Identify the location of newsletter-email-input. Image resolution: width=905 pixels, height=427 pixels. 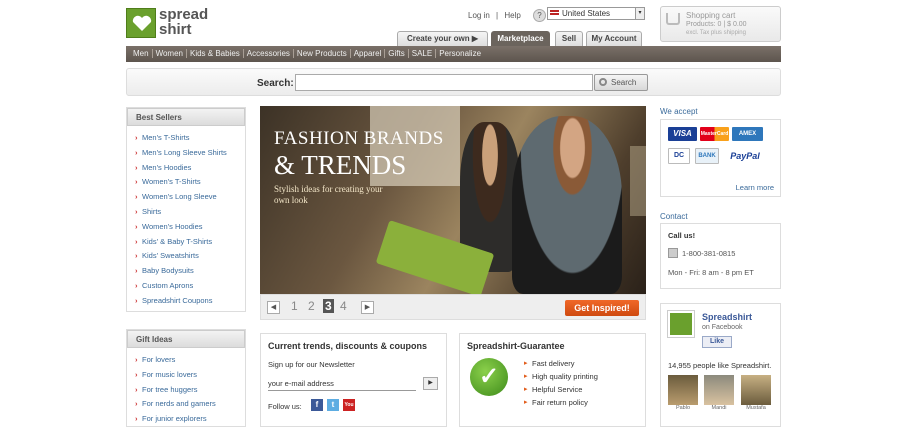
(342, 384).